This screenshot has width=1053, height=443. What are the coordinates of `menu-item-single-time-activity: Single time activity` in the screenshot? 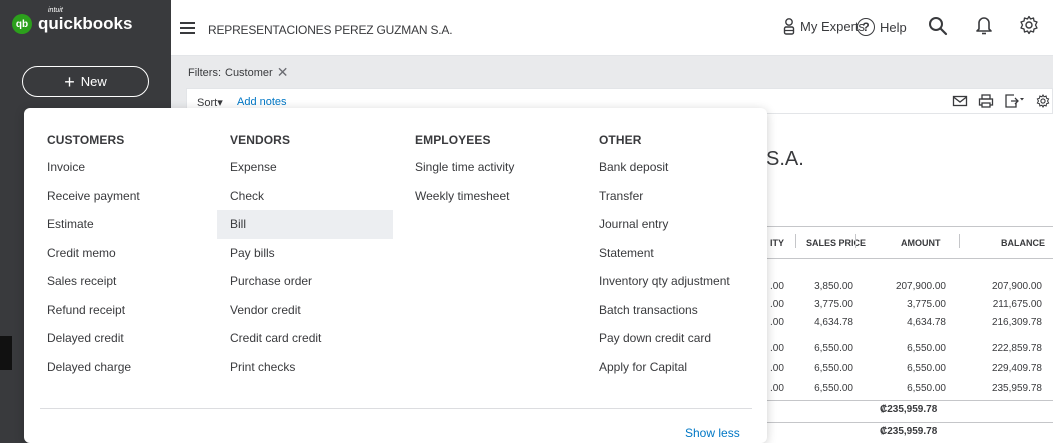 It's located at (464, 167).